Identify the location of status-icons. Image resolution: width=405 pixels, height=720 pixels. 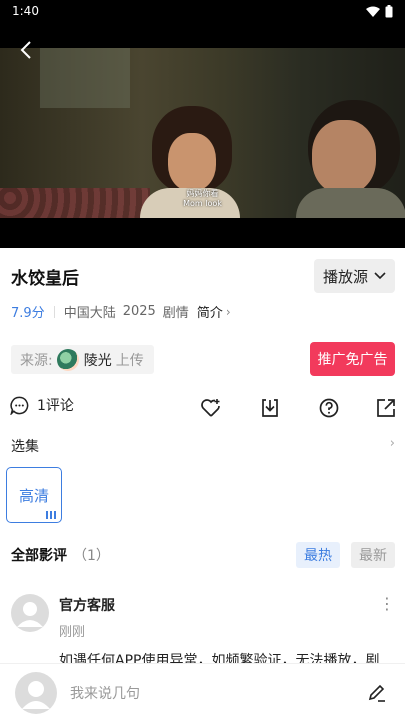
(379, 11).